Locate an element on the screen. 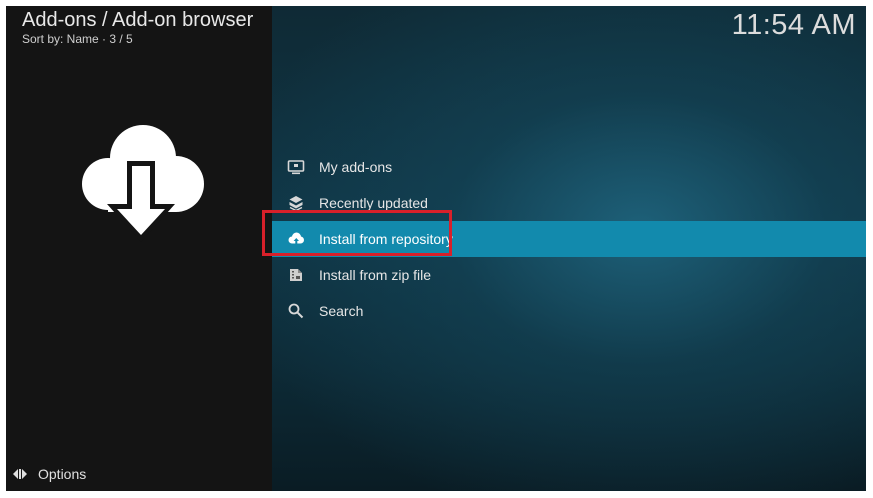  menu-item-label: Search is located at coordinates (341, 311).